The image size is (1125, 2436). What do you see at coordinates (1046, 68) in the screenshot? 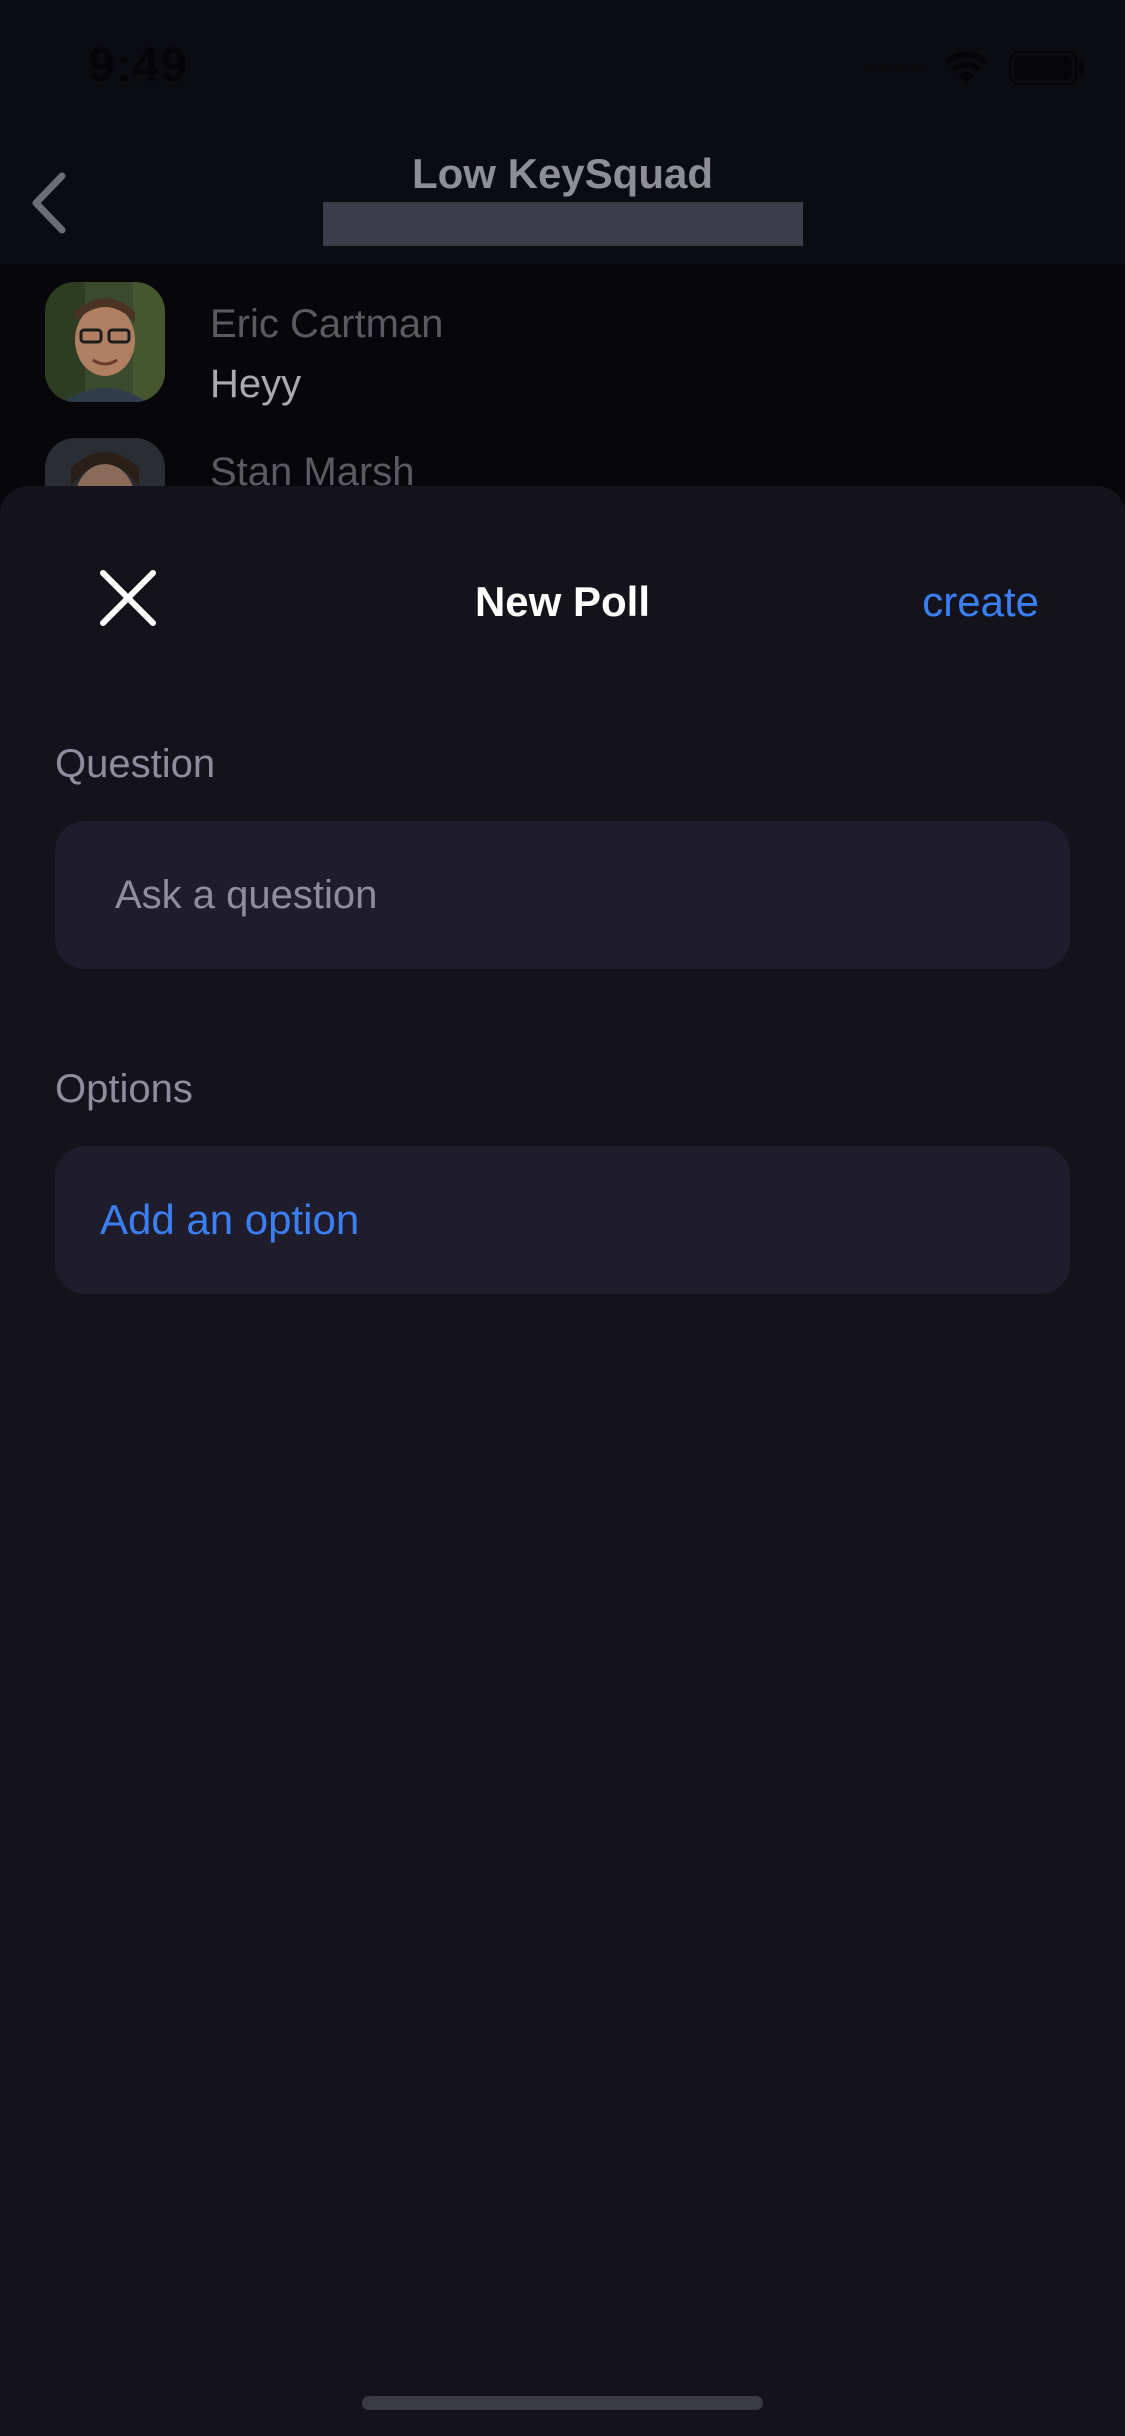
I see `battery-icon` at bounding box center [1046, 68].